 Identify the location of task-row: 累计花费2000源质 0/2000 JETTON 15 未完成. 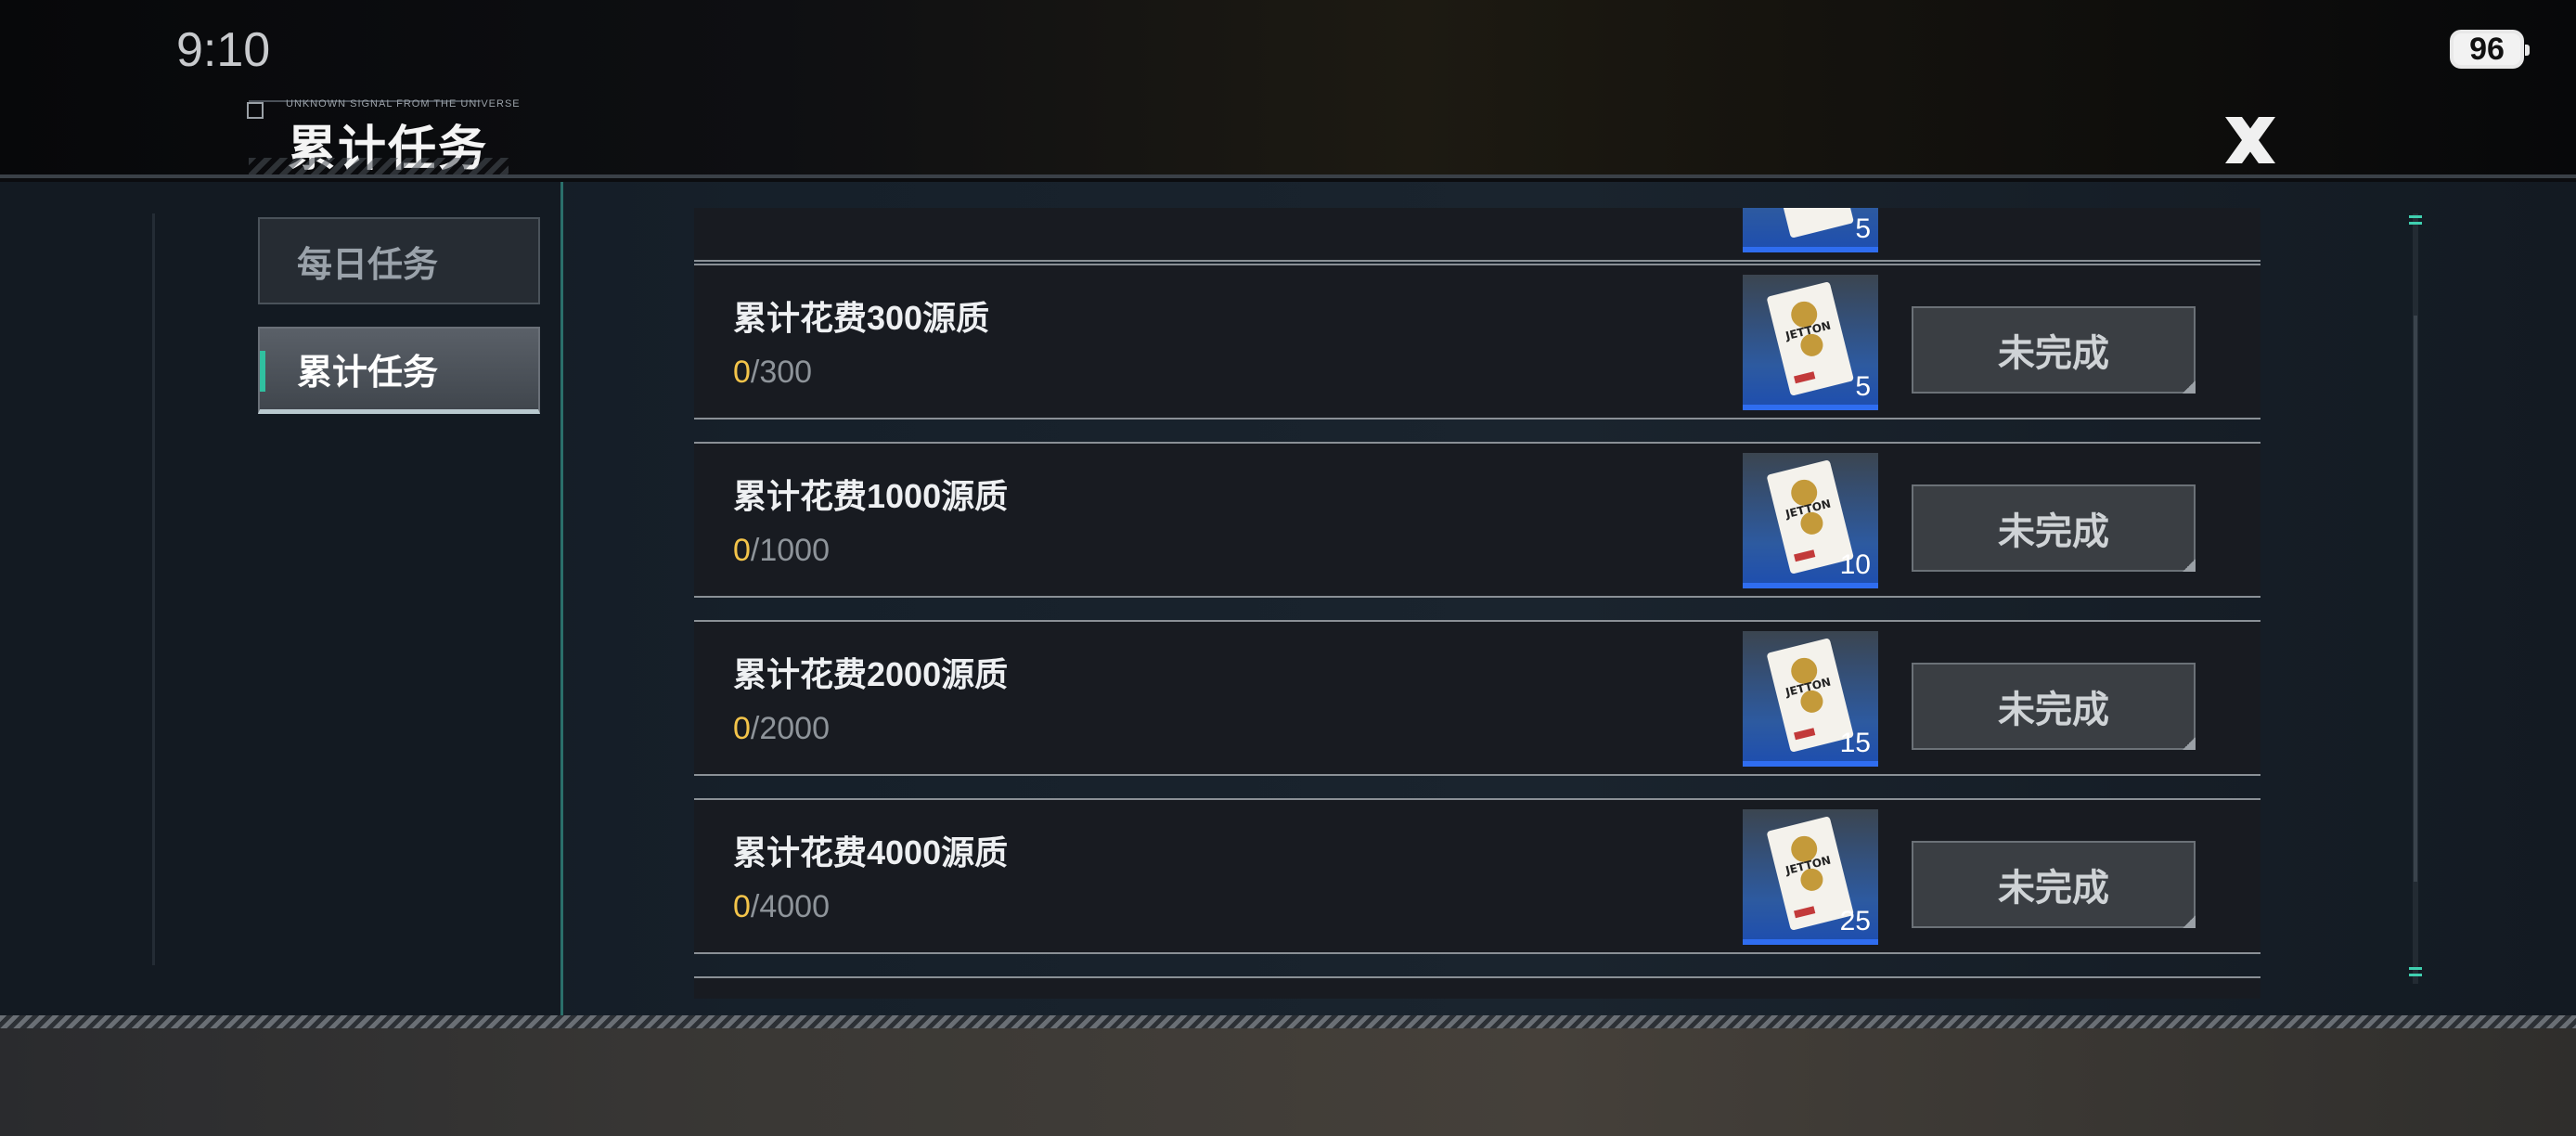
(1477, 698).